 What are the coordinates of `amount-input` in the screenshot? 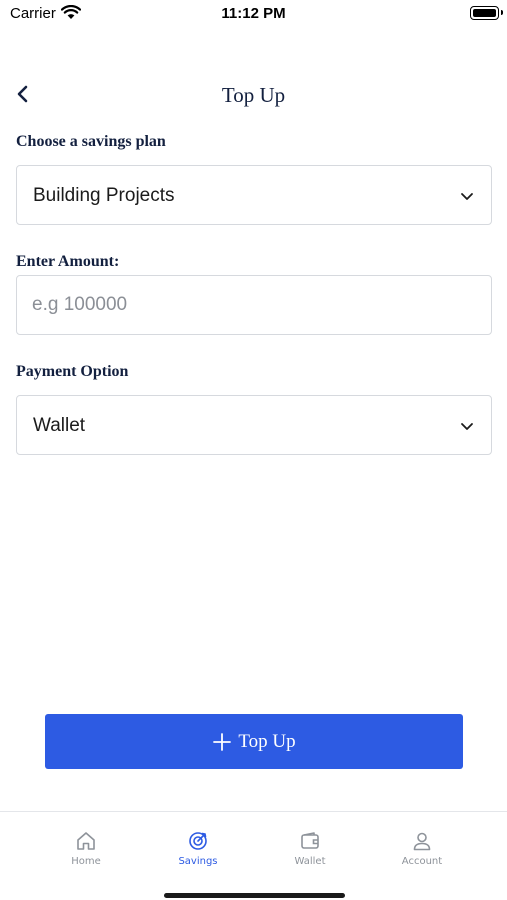 It's located at (252, 305).